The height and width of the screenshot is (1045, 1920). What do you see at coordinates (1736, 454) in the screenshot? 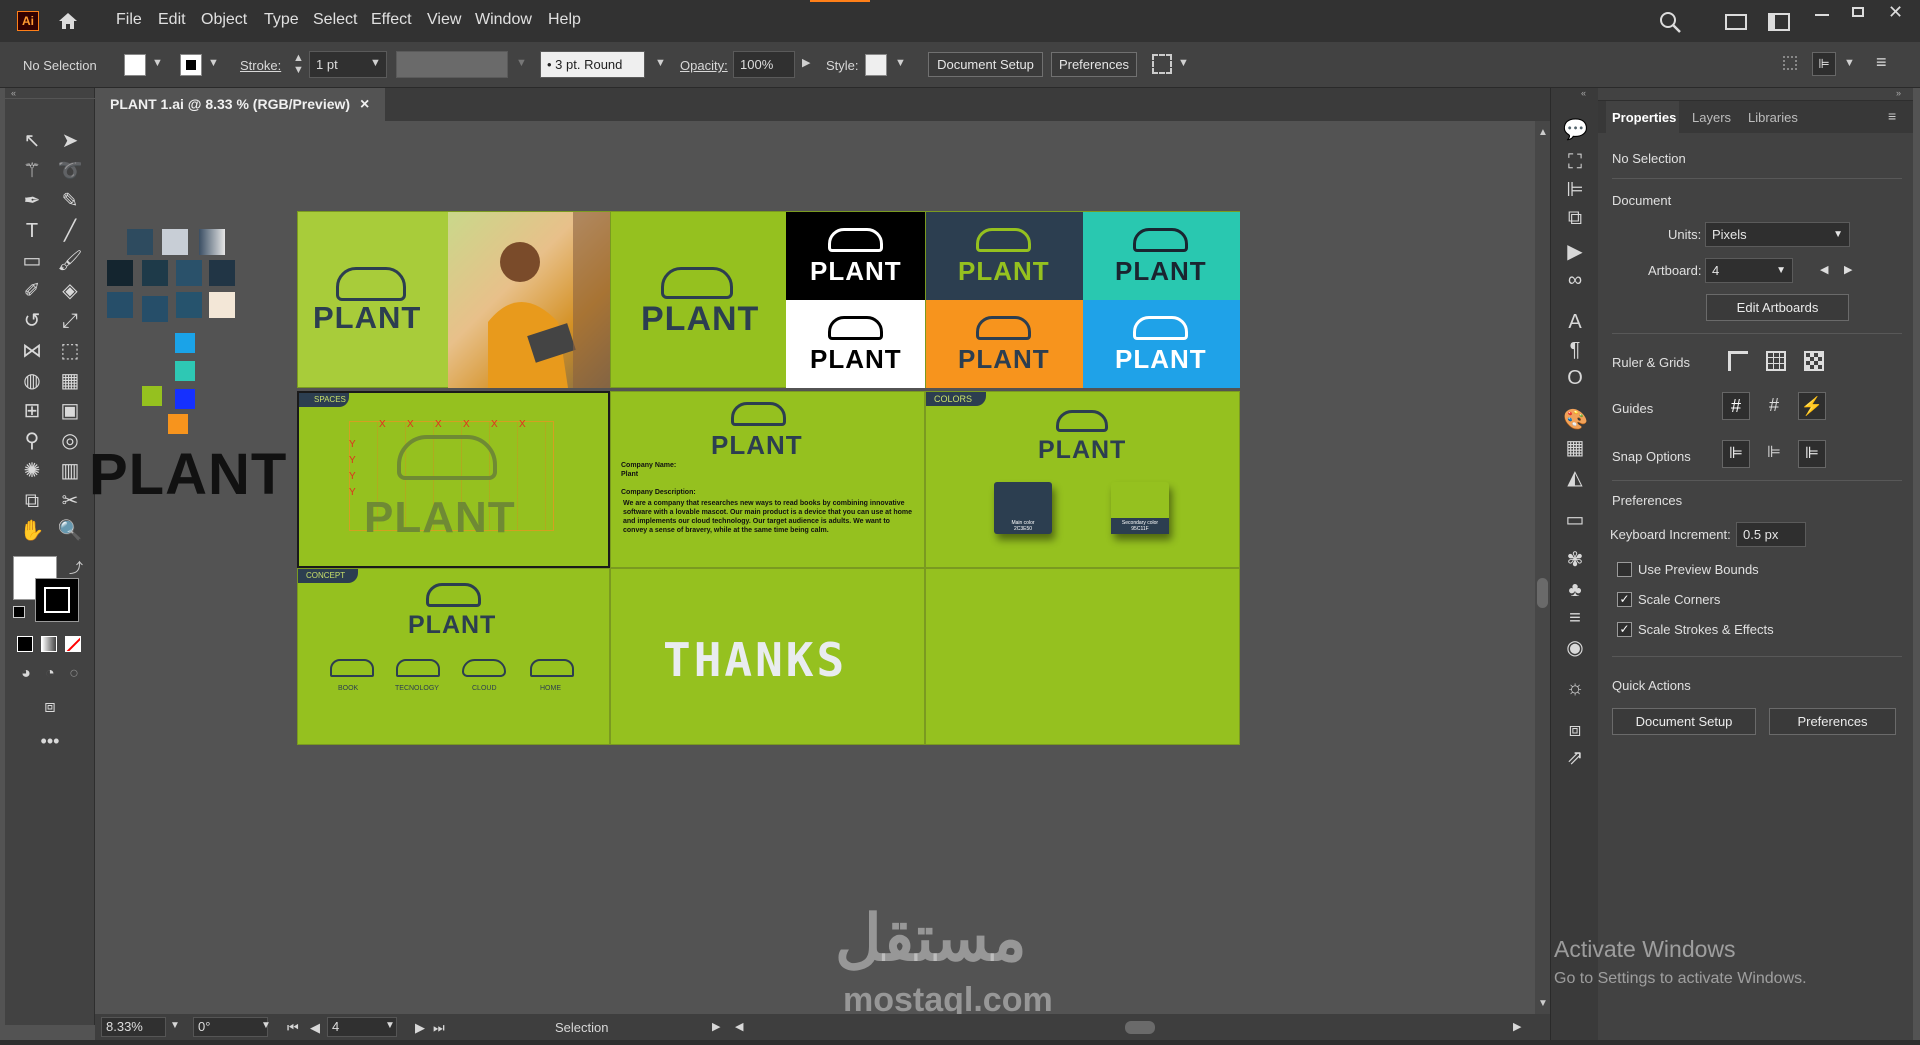
I see `snap-to-point-icon: ⊫` at bounding box center [1736, 454].